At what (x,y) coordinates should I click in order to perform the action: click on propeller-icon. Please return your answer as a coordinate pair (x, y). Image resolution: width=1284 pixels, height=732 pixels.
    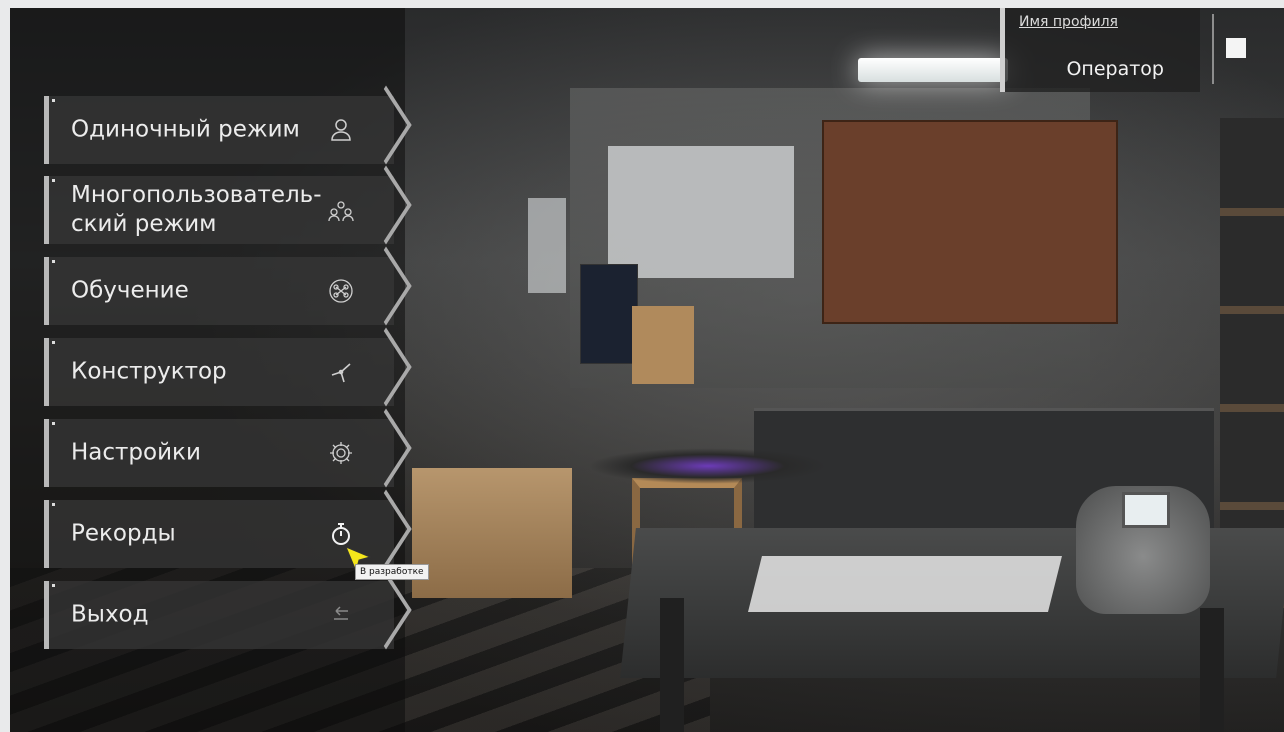
    Looking at the image, I should click on (341, 372).